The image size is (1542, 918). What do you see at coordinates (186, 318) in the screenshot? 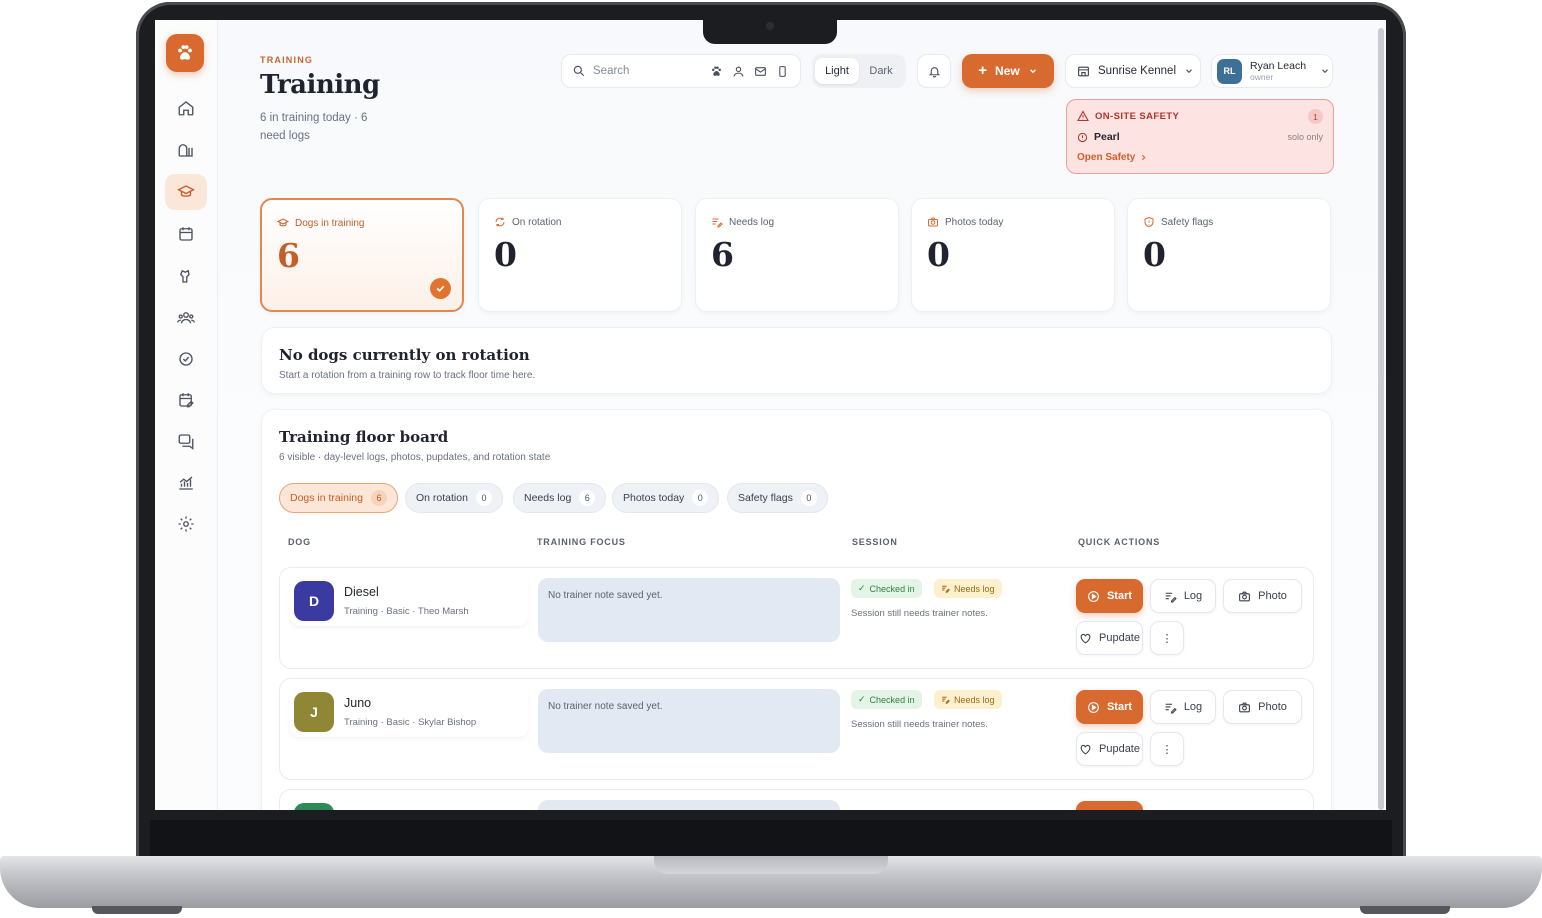
I see `sidebar-item-customers` at bounding box center [186, 318].